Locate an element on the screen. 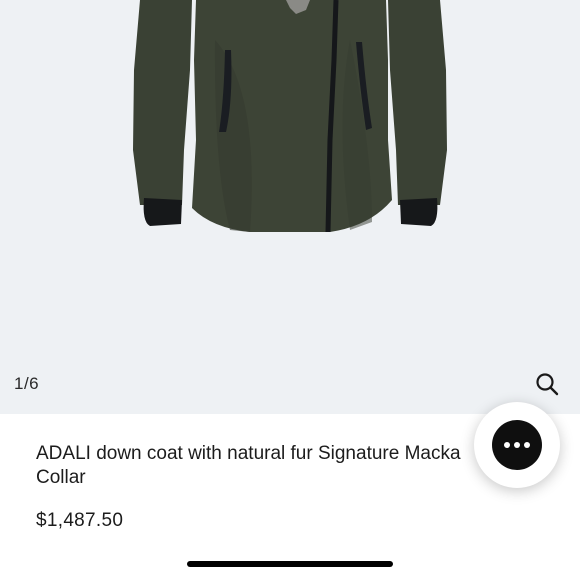  product-title-line-2: Collar is located at coordinates (61, 477).